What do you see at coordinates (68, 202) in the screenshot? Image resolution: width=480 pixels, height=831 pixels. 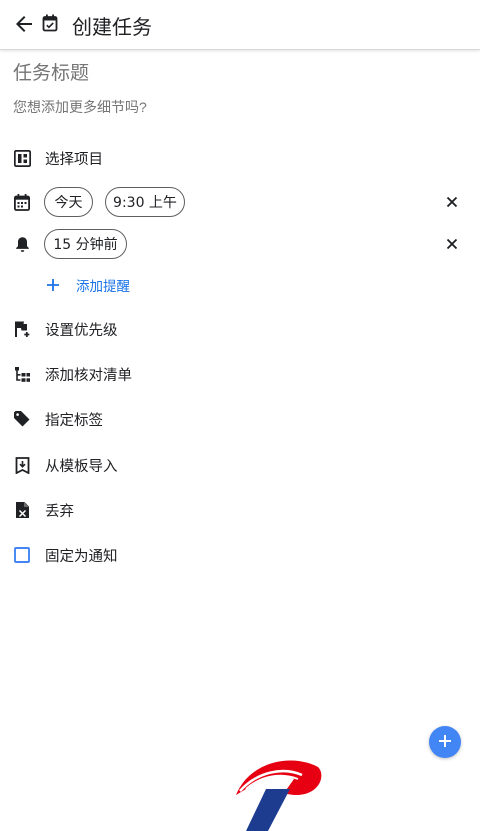 I see `date-chip: 今天` at bounding box center [68, 202].